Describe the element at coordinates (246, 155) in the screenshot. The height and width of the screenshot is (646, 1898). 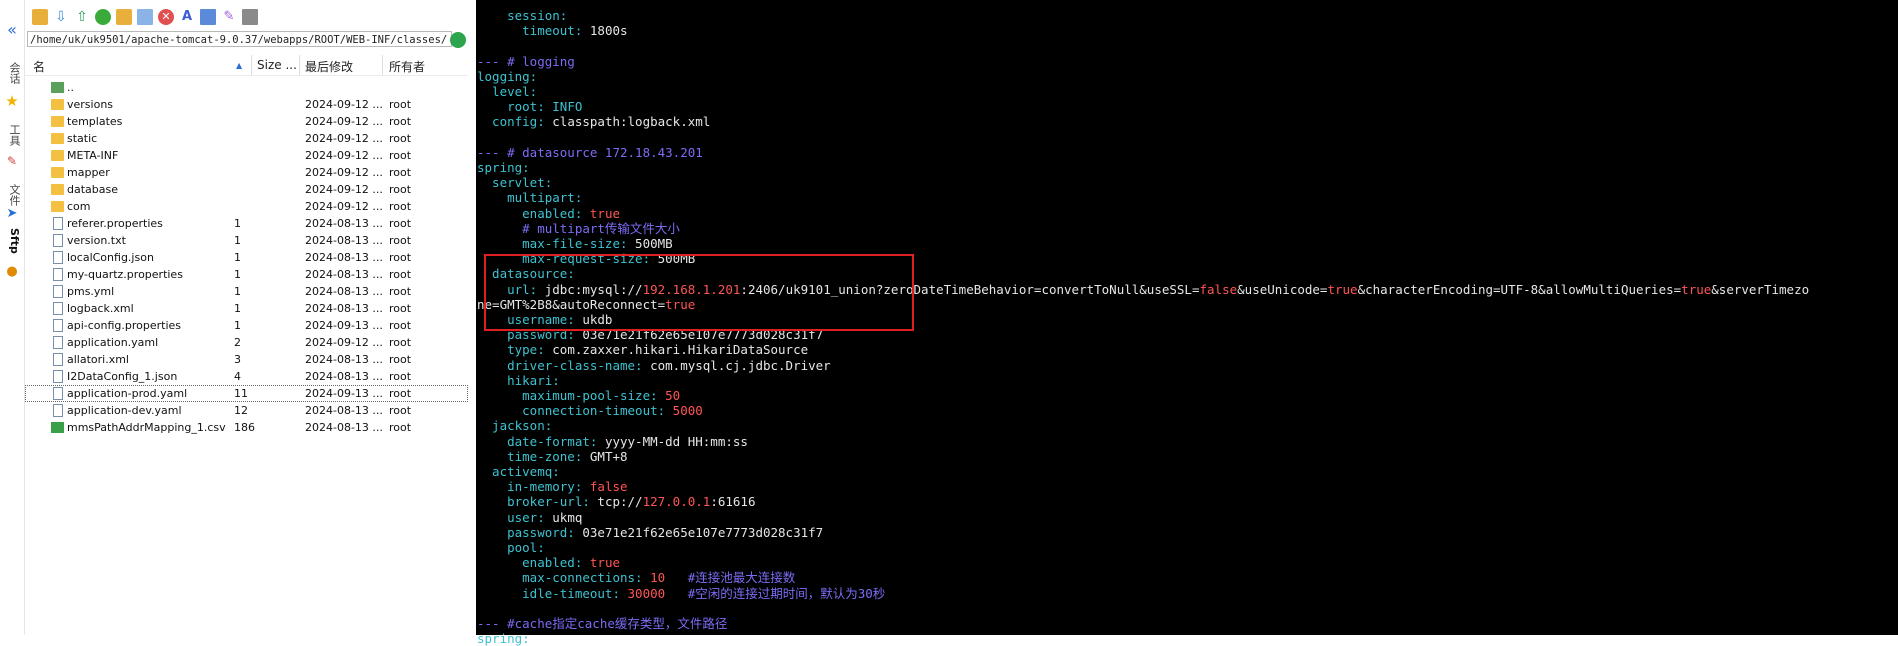
I see `file-row: META-INF 2024-09-12 ... root` at that location.